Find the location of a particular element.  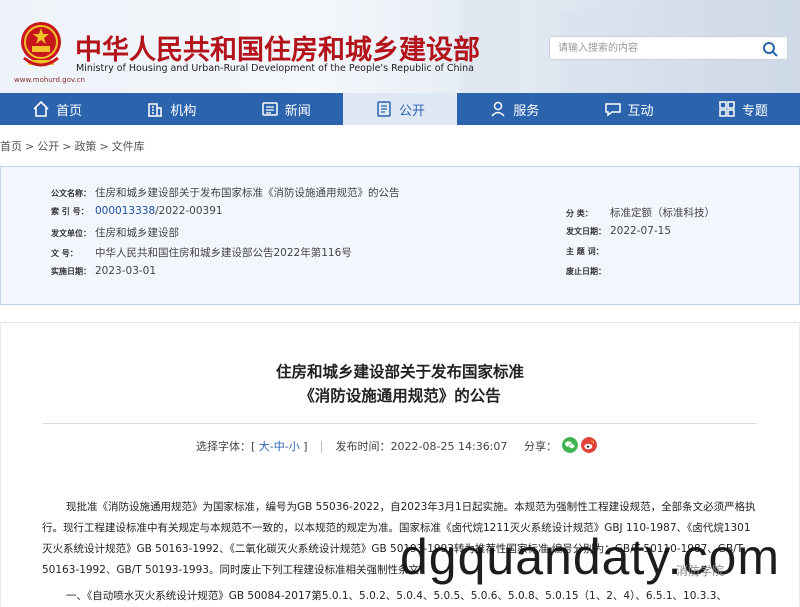

nav-item-home: 首页 is located at coordinates (57, 109).